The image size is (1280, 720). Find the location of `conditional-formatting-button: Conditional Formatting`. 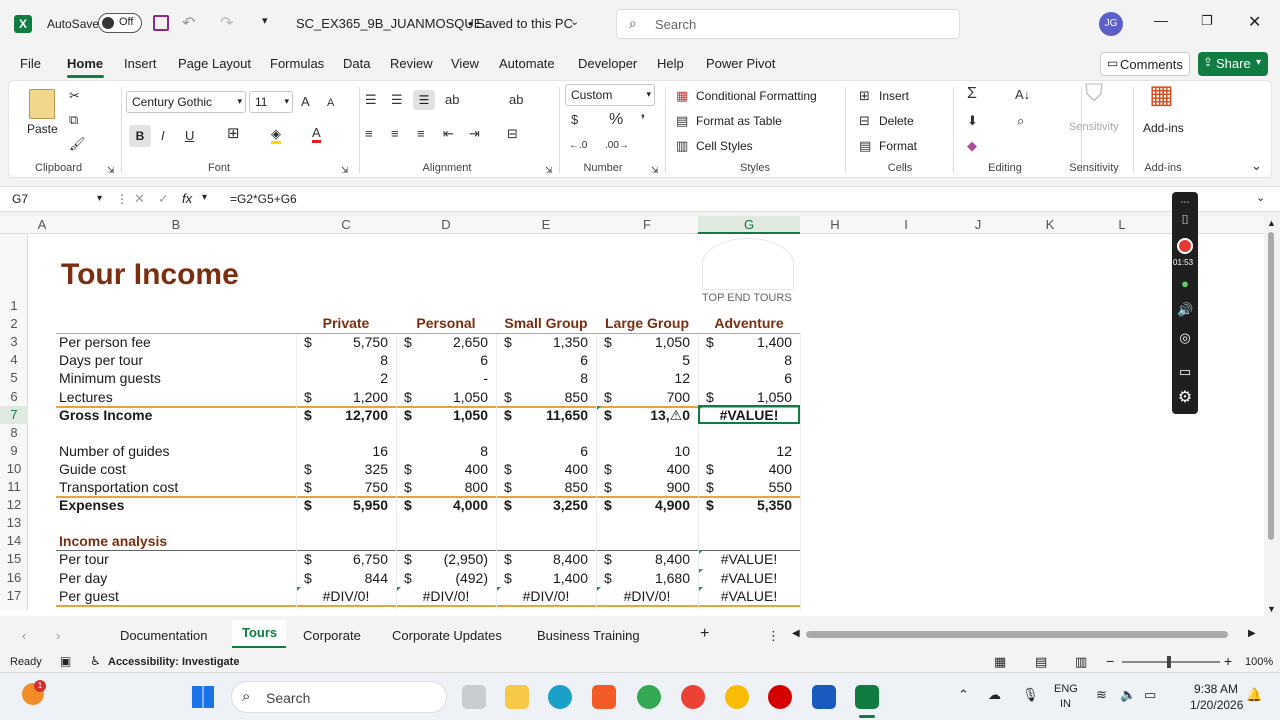

conditional-formatting-button: Conditional Formatting is located at coordinates (756, 96).